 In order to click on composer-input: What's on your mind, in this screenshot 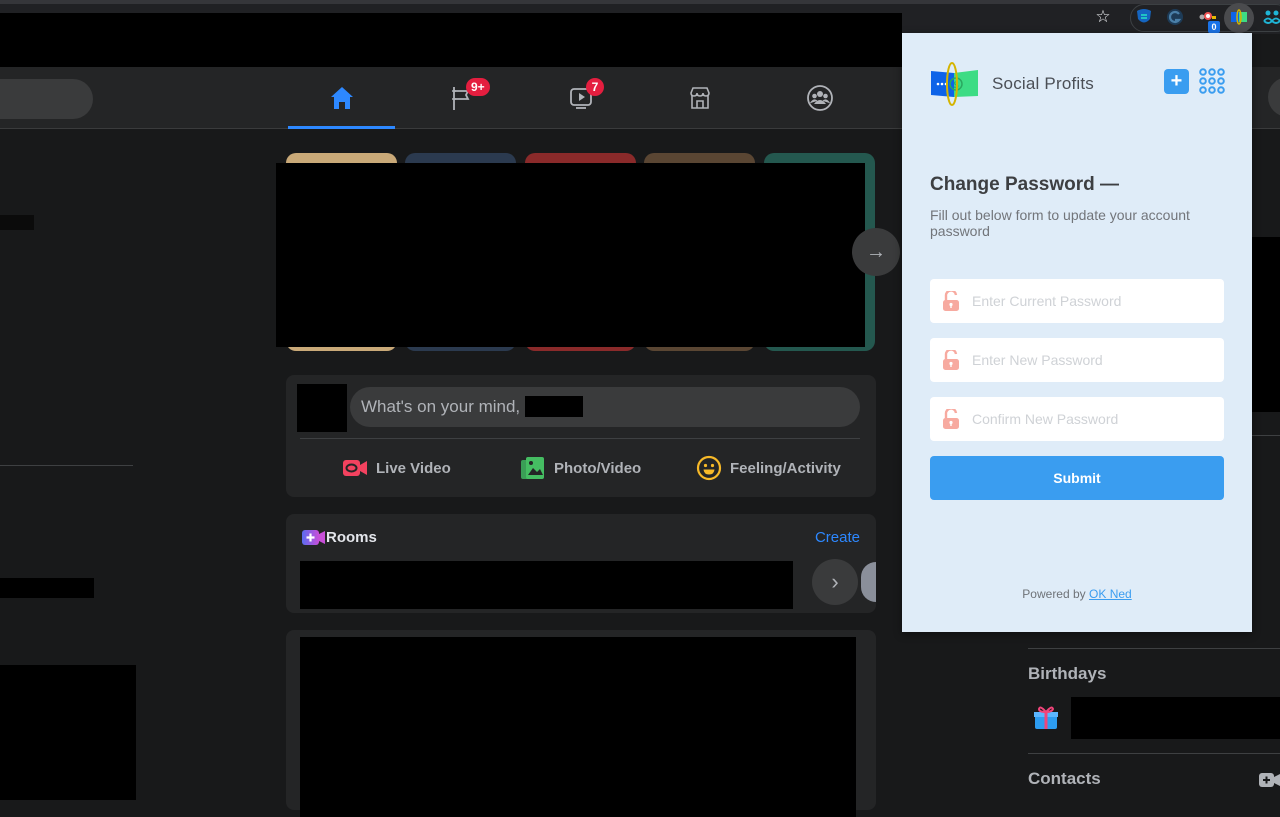, I will do `click(605, 407)`.